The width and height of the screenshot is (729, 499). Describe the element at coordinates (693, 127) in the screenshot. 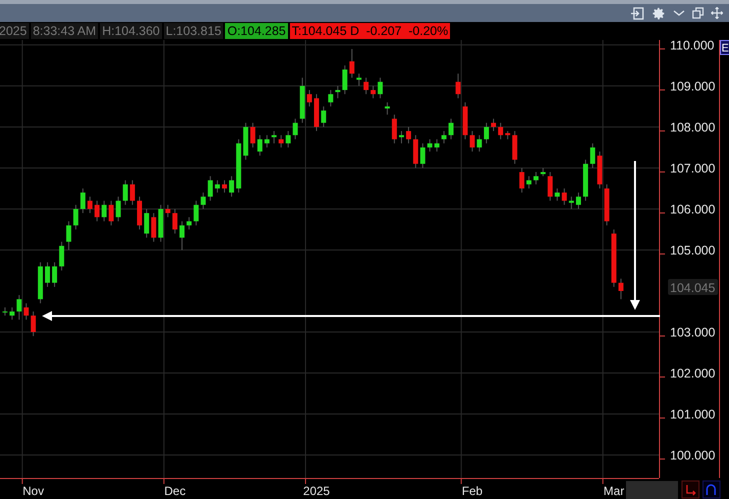

I see `price-label: 108.000` at that location.